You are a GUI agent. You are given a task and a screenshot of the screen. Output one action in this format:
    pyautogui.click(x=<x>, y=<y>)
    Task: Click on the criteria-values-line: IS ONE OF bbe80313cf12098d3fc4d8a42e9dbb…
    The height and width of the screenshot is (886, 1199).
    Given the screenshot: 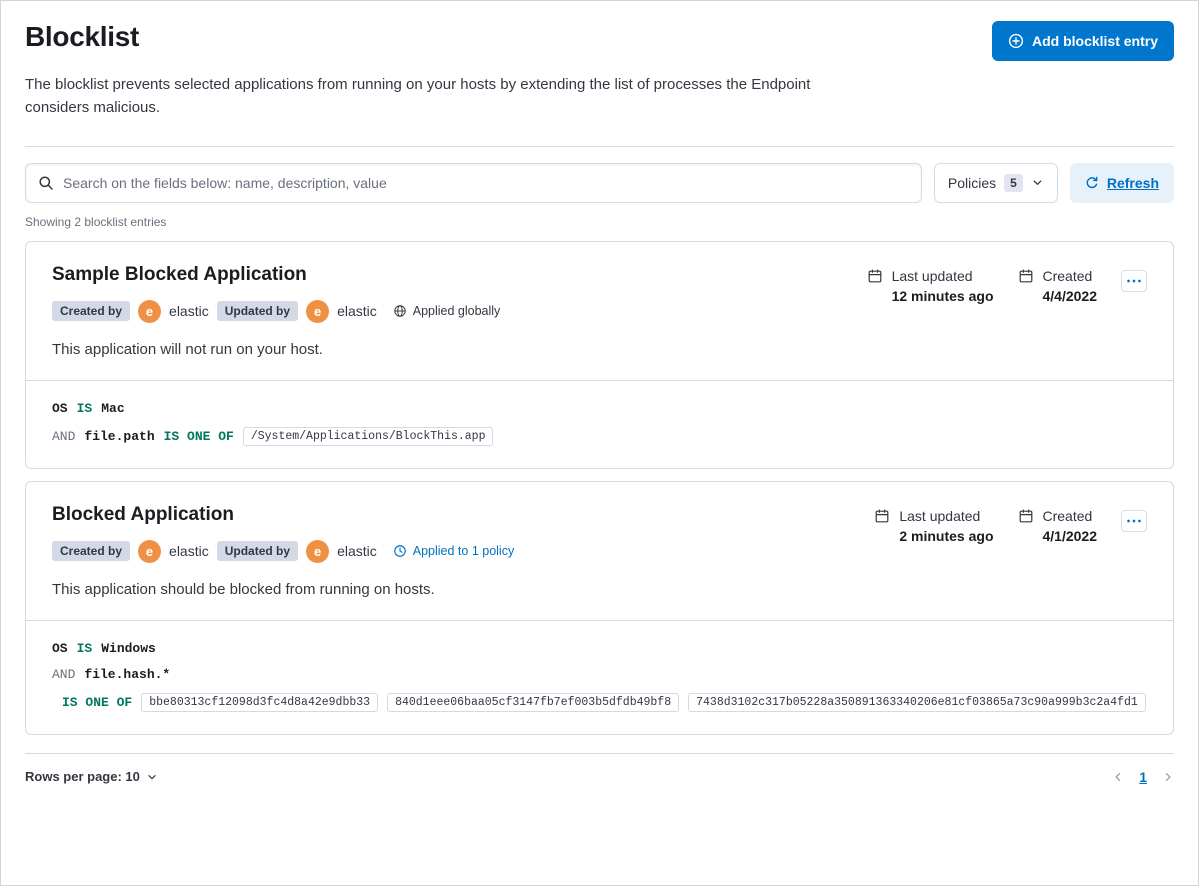 What is the action you would take?
    pyautogui.click(x=604, y=702)
    